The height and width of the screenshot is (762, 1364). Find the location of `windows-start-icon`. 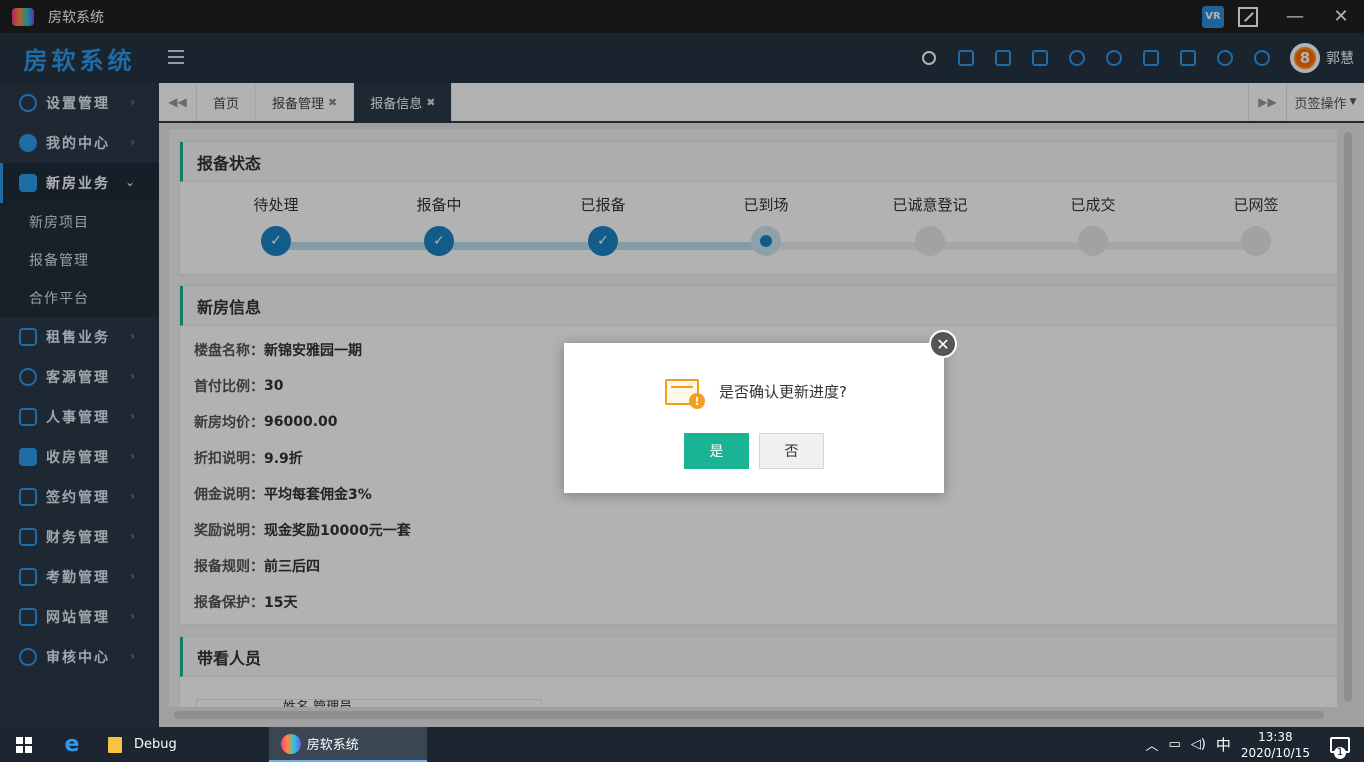

windows-start-icon is located at coordinates (24, 744).